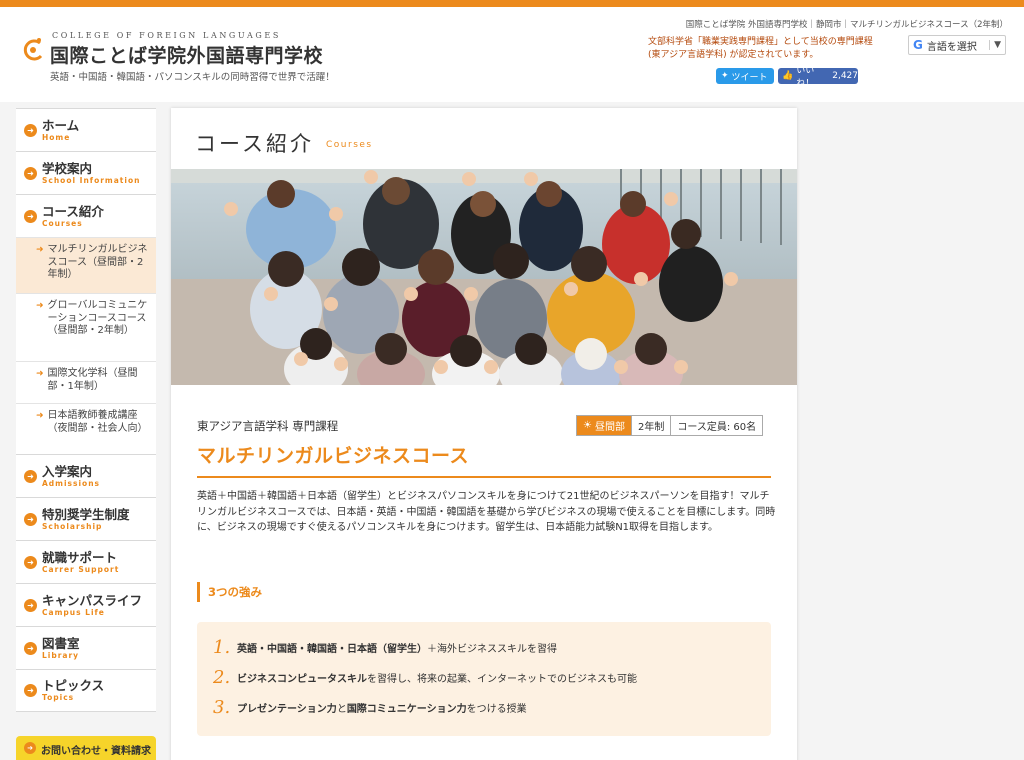 The height and width of the screenshot is (760, 1024). I want to click on section-heading-strengths: 3つの強み, so click(229, 592).